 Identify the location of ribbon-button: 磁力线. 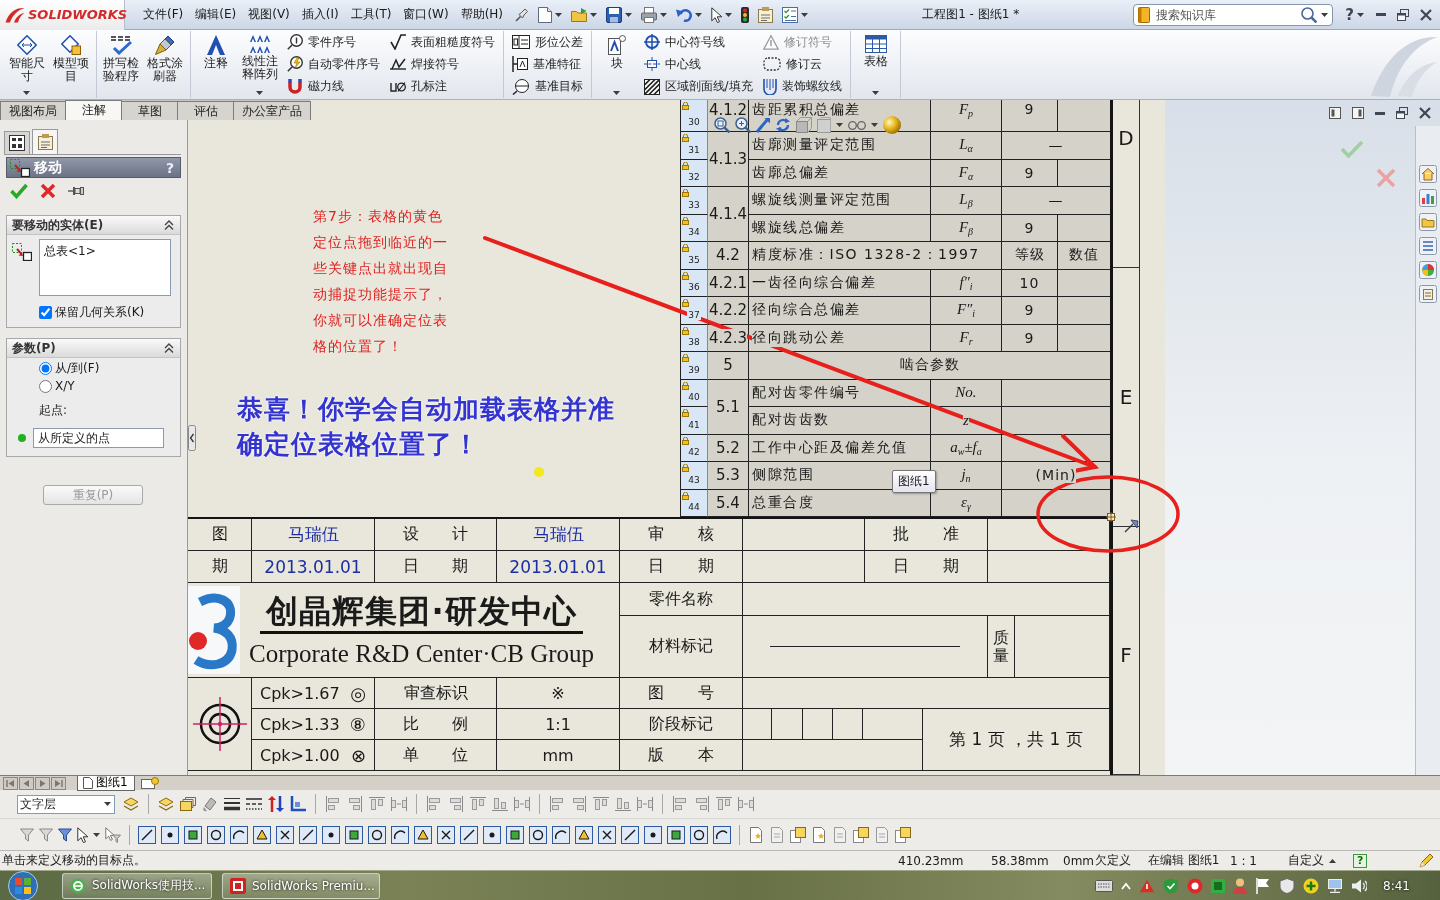
(333, 86).